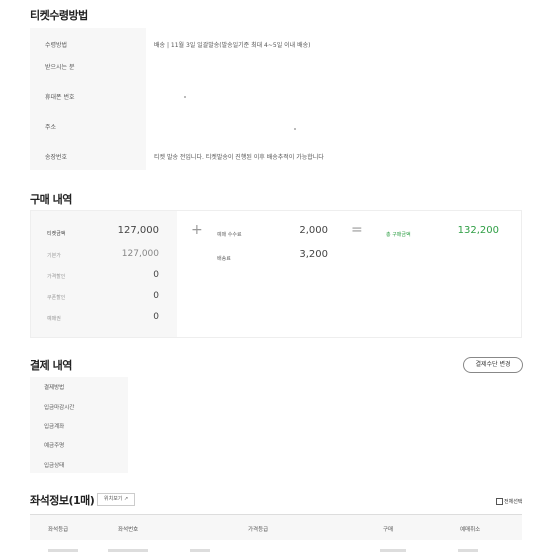  What do you see at coordinates (54, 446) in the screenshot?
I see `account-holder-label: 예금주명` at bounding box center [54, 446].